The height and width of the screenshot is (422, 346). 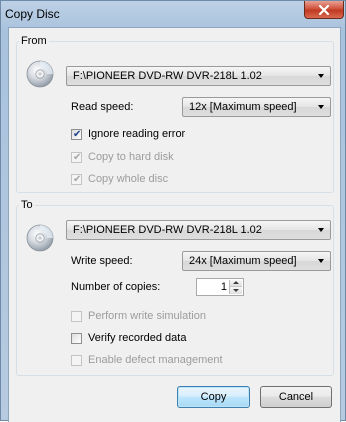 I want to click on verify-data-checkbox, so click(x=76, y=338).